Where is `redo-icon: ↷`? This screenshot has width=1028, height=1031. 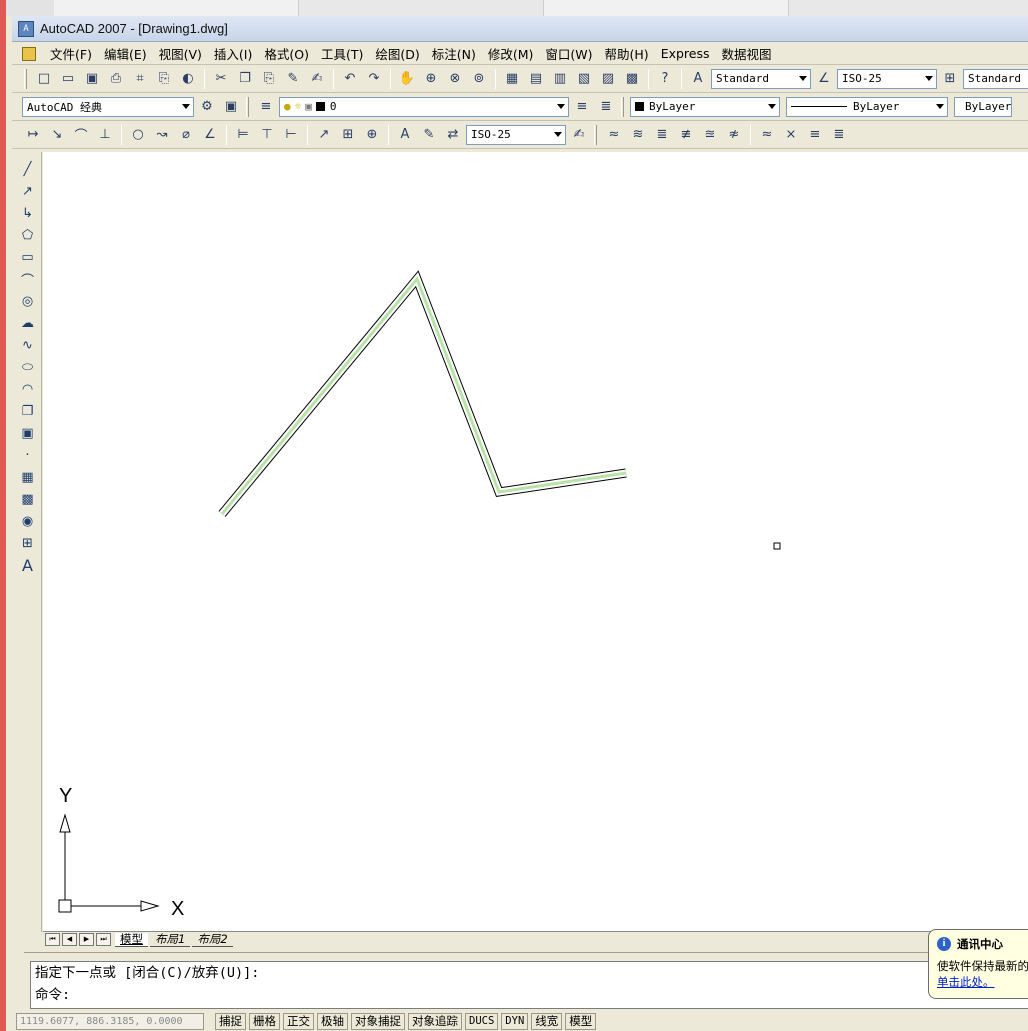
redo-icon: ↷ is located at coordinates (374, 79).